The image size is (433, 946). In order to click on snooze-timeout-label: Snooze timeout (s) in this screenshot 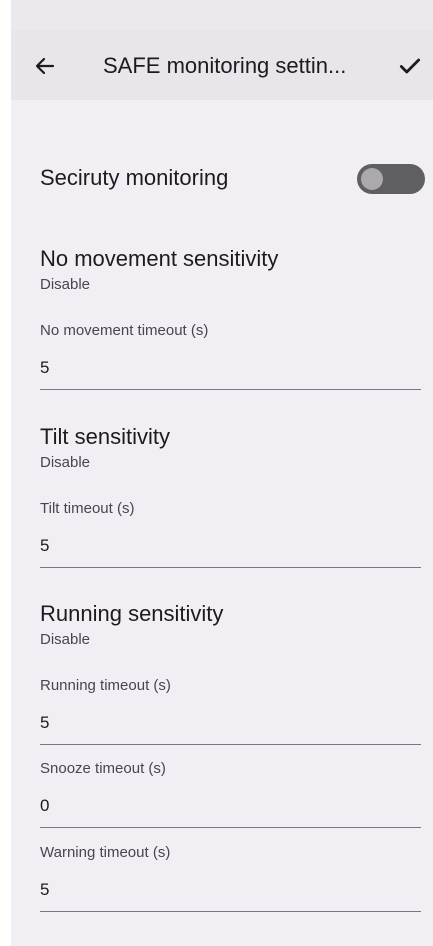, I will do `click(103, 768)`.